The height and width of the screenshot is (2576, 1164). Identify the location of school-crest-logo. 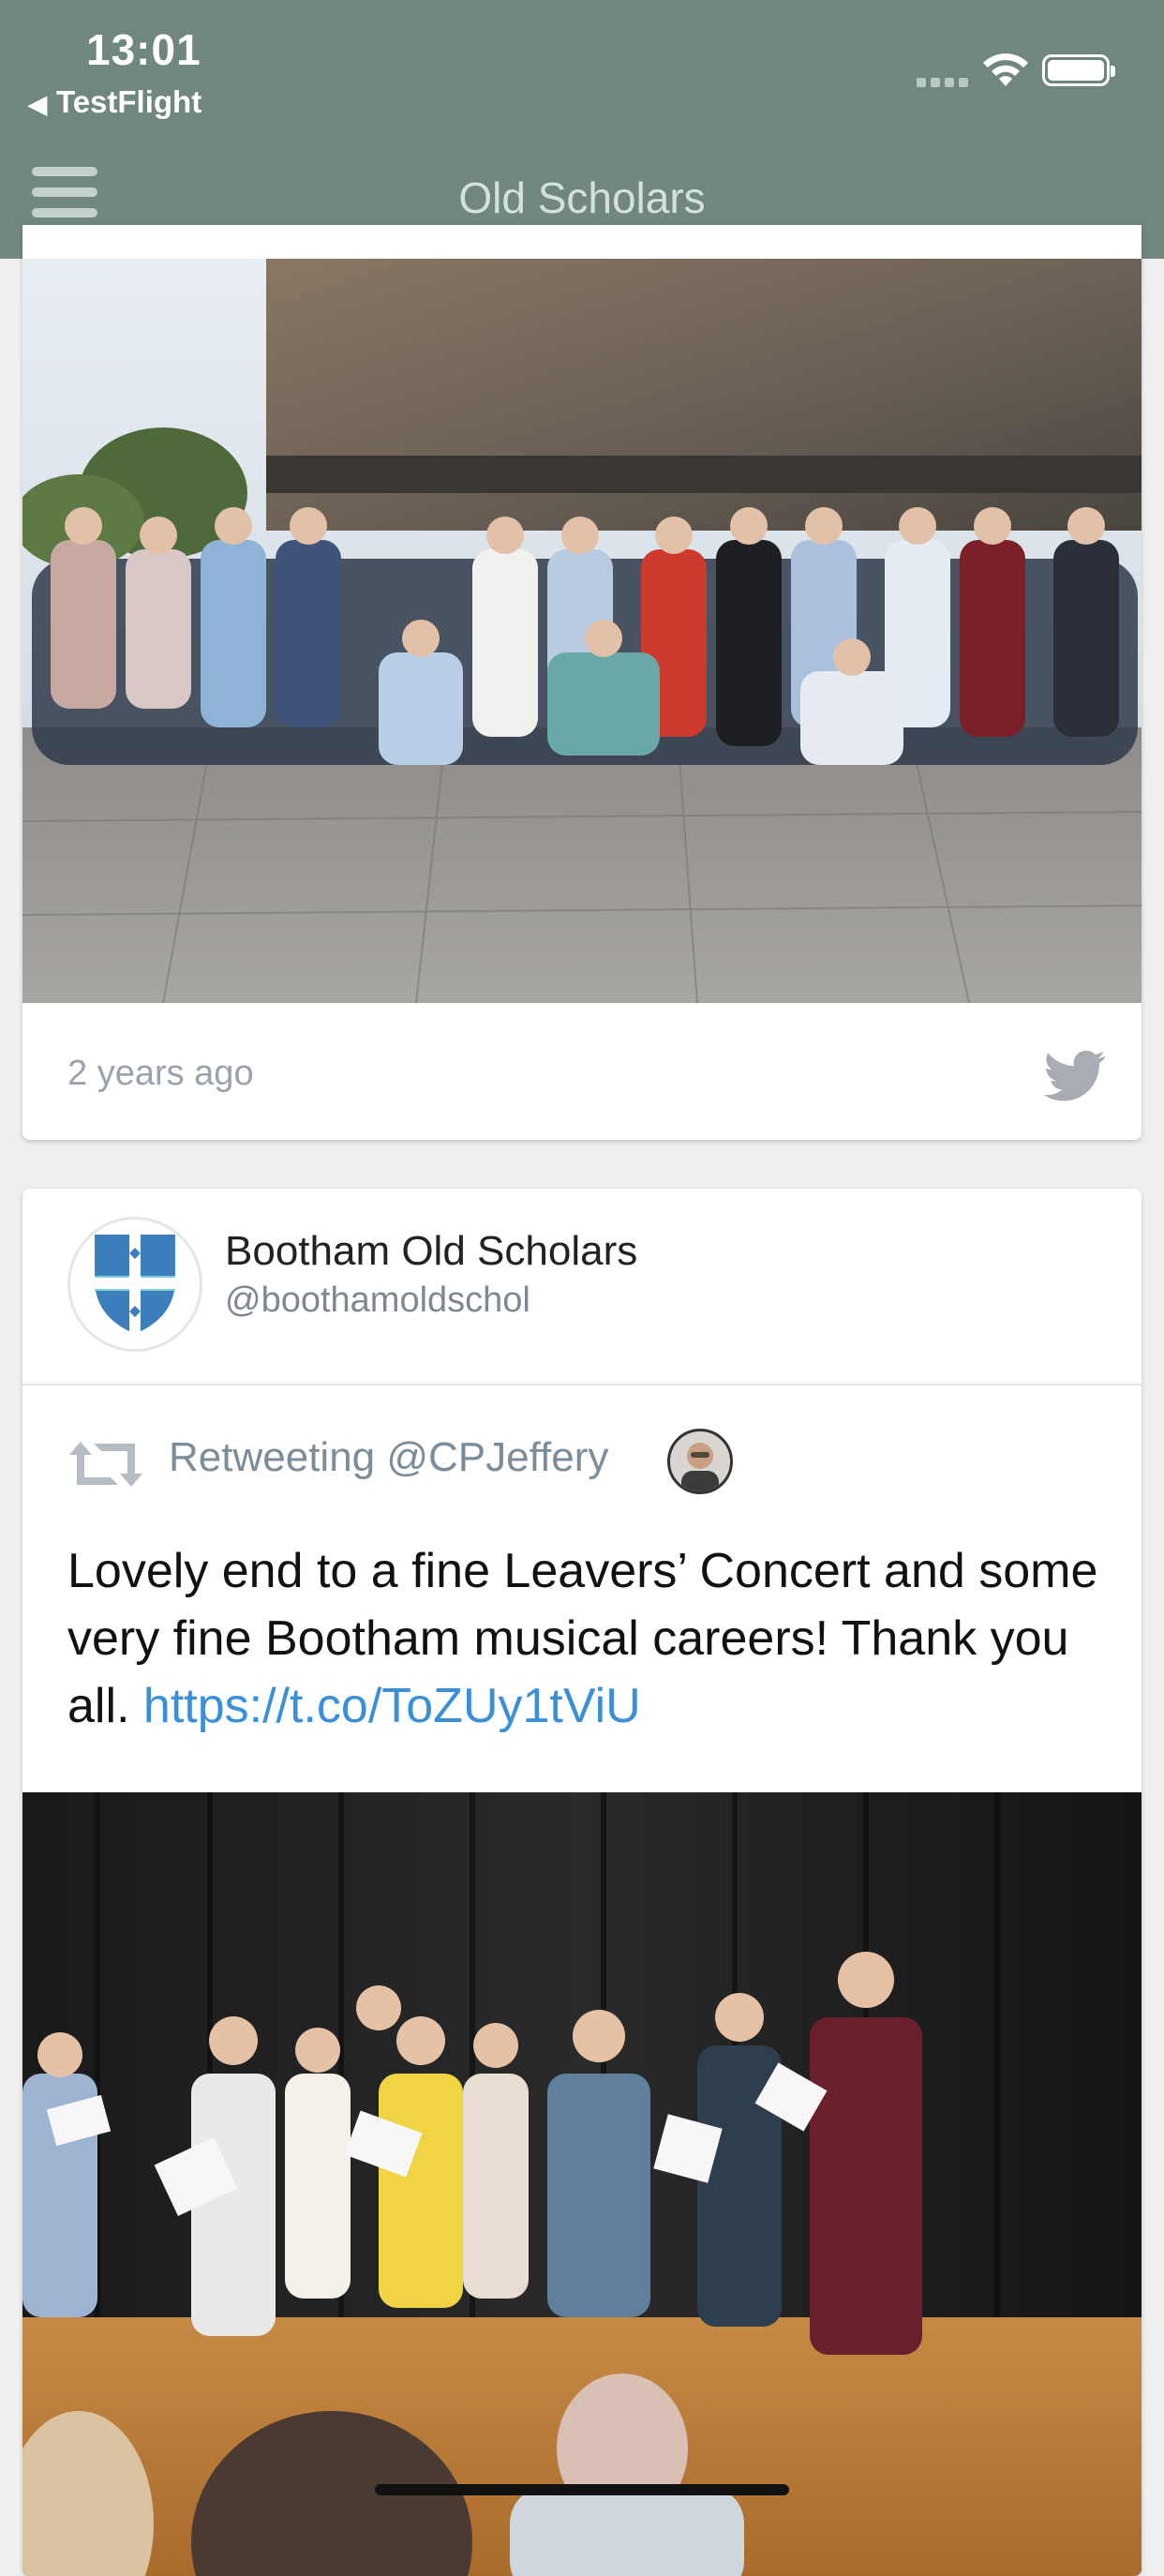
(135, 1285).